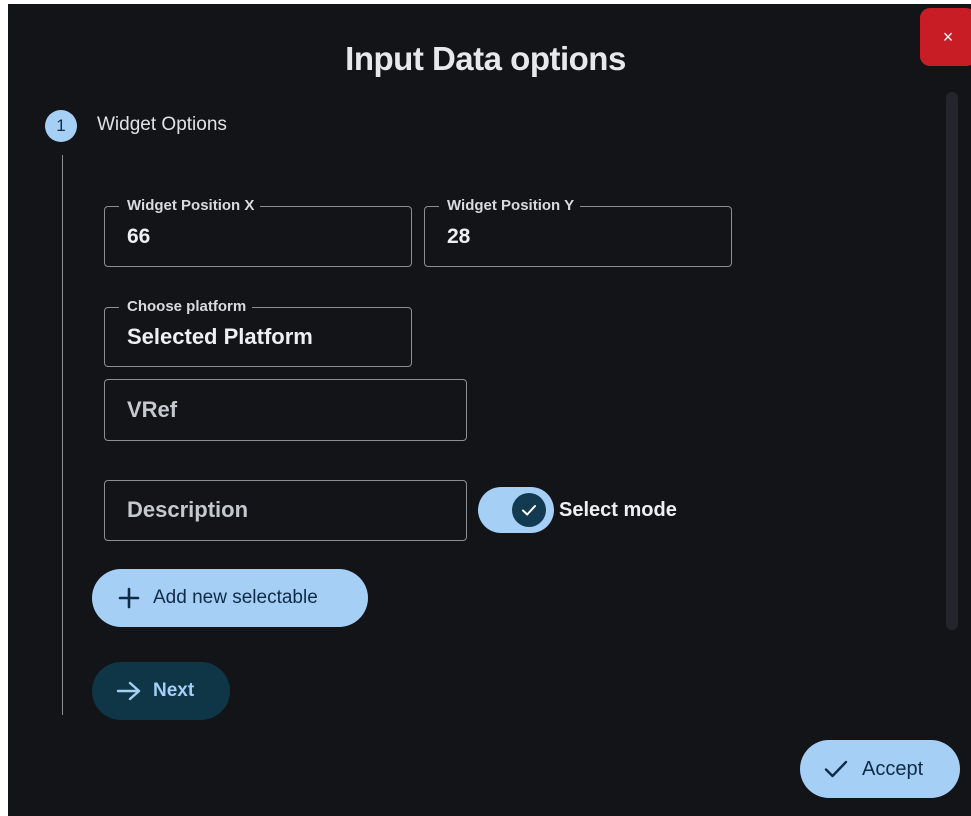 The height and width of the screenshot is (816, 971). What do you see at coordinates (129, 598) in the screenshot?
I see `plus-icon` at bounding box center [129, 598].